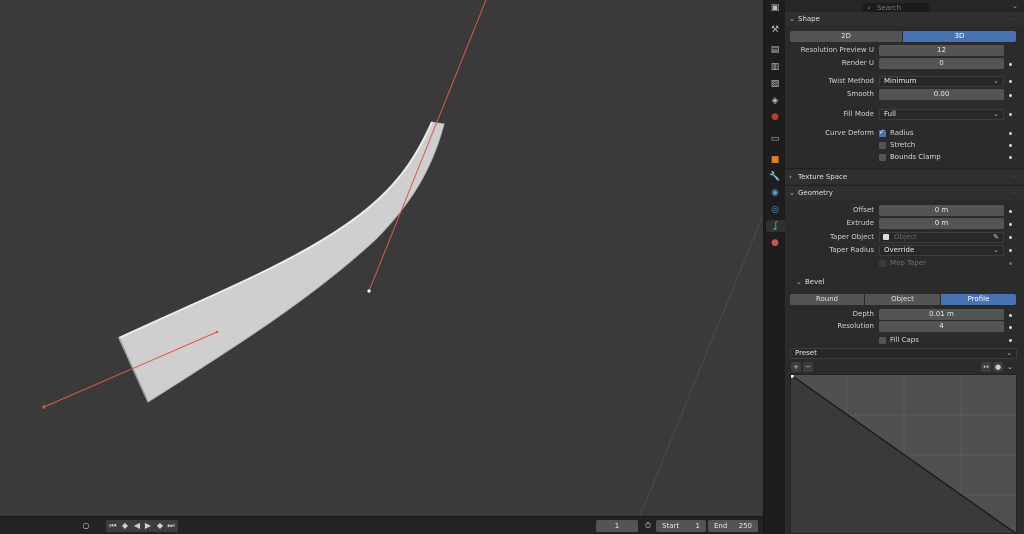  Describe the element at coordinates (998, 367) in the screenshot. I see `clip-options-icon: ●` at that location.